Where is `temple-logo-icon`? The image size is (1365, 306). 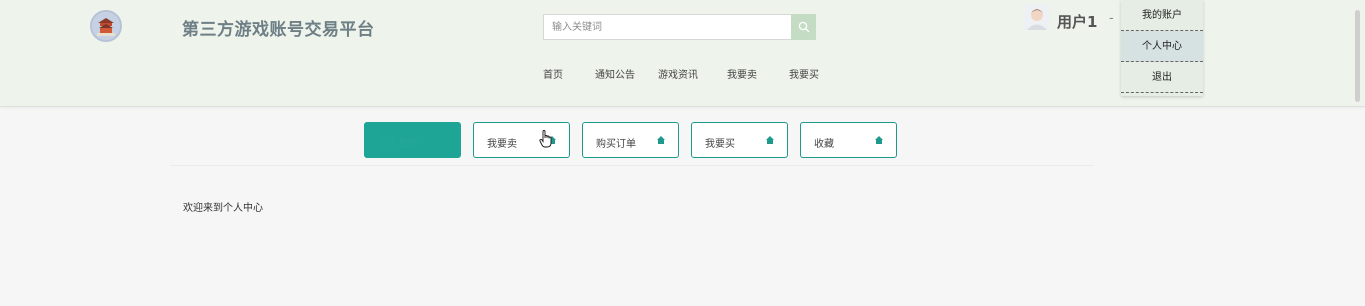
temple-logo-icon is located at coordinates (106, 26).